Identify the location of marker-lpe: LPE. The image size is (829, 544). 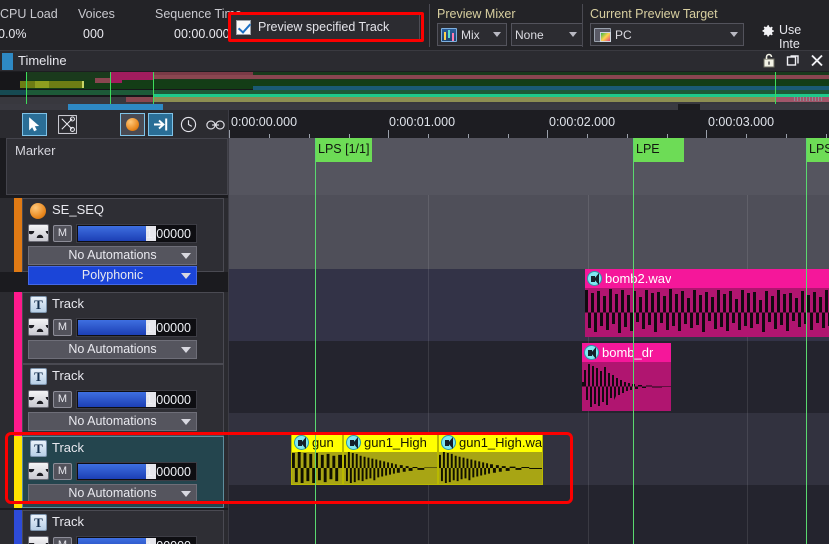
(658, 150).